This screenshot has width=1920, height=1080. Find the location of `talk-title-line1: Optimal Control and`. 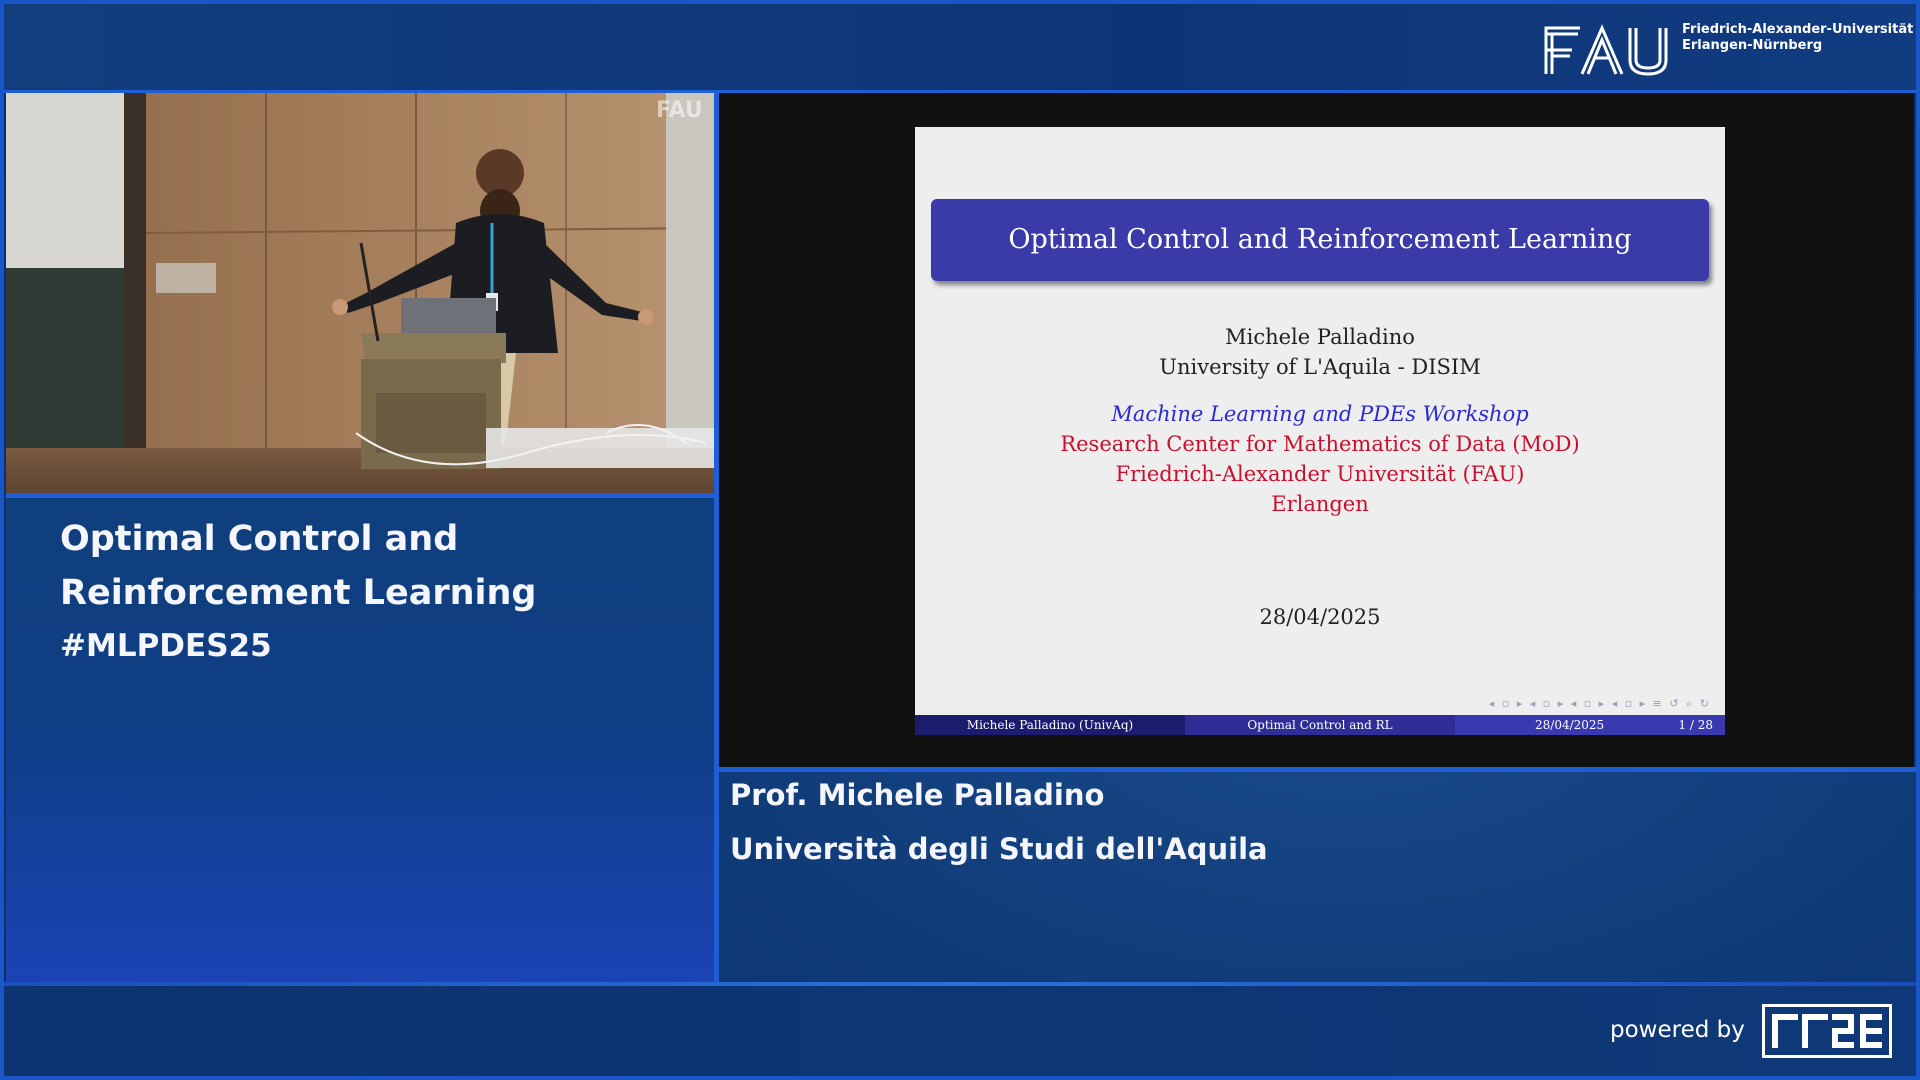

talk-title-line1: Optimal Control and is located at coordinates (259, 539).